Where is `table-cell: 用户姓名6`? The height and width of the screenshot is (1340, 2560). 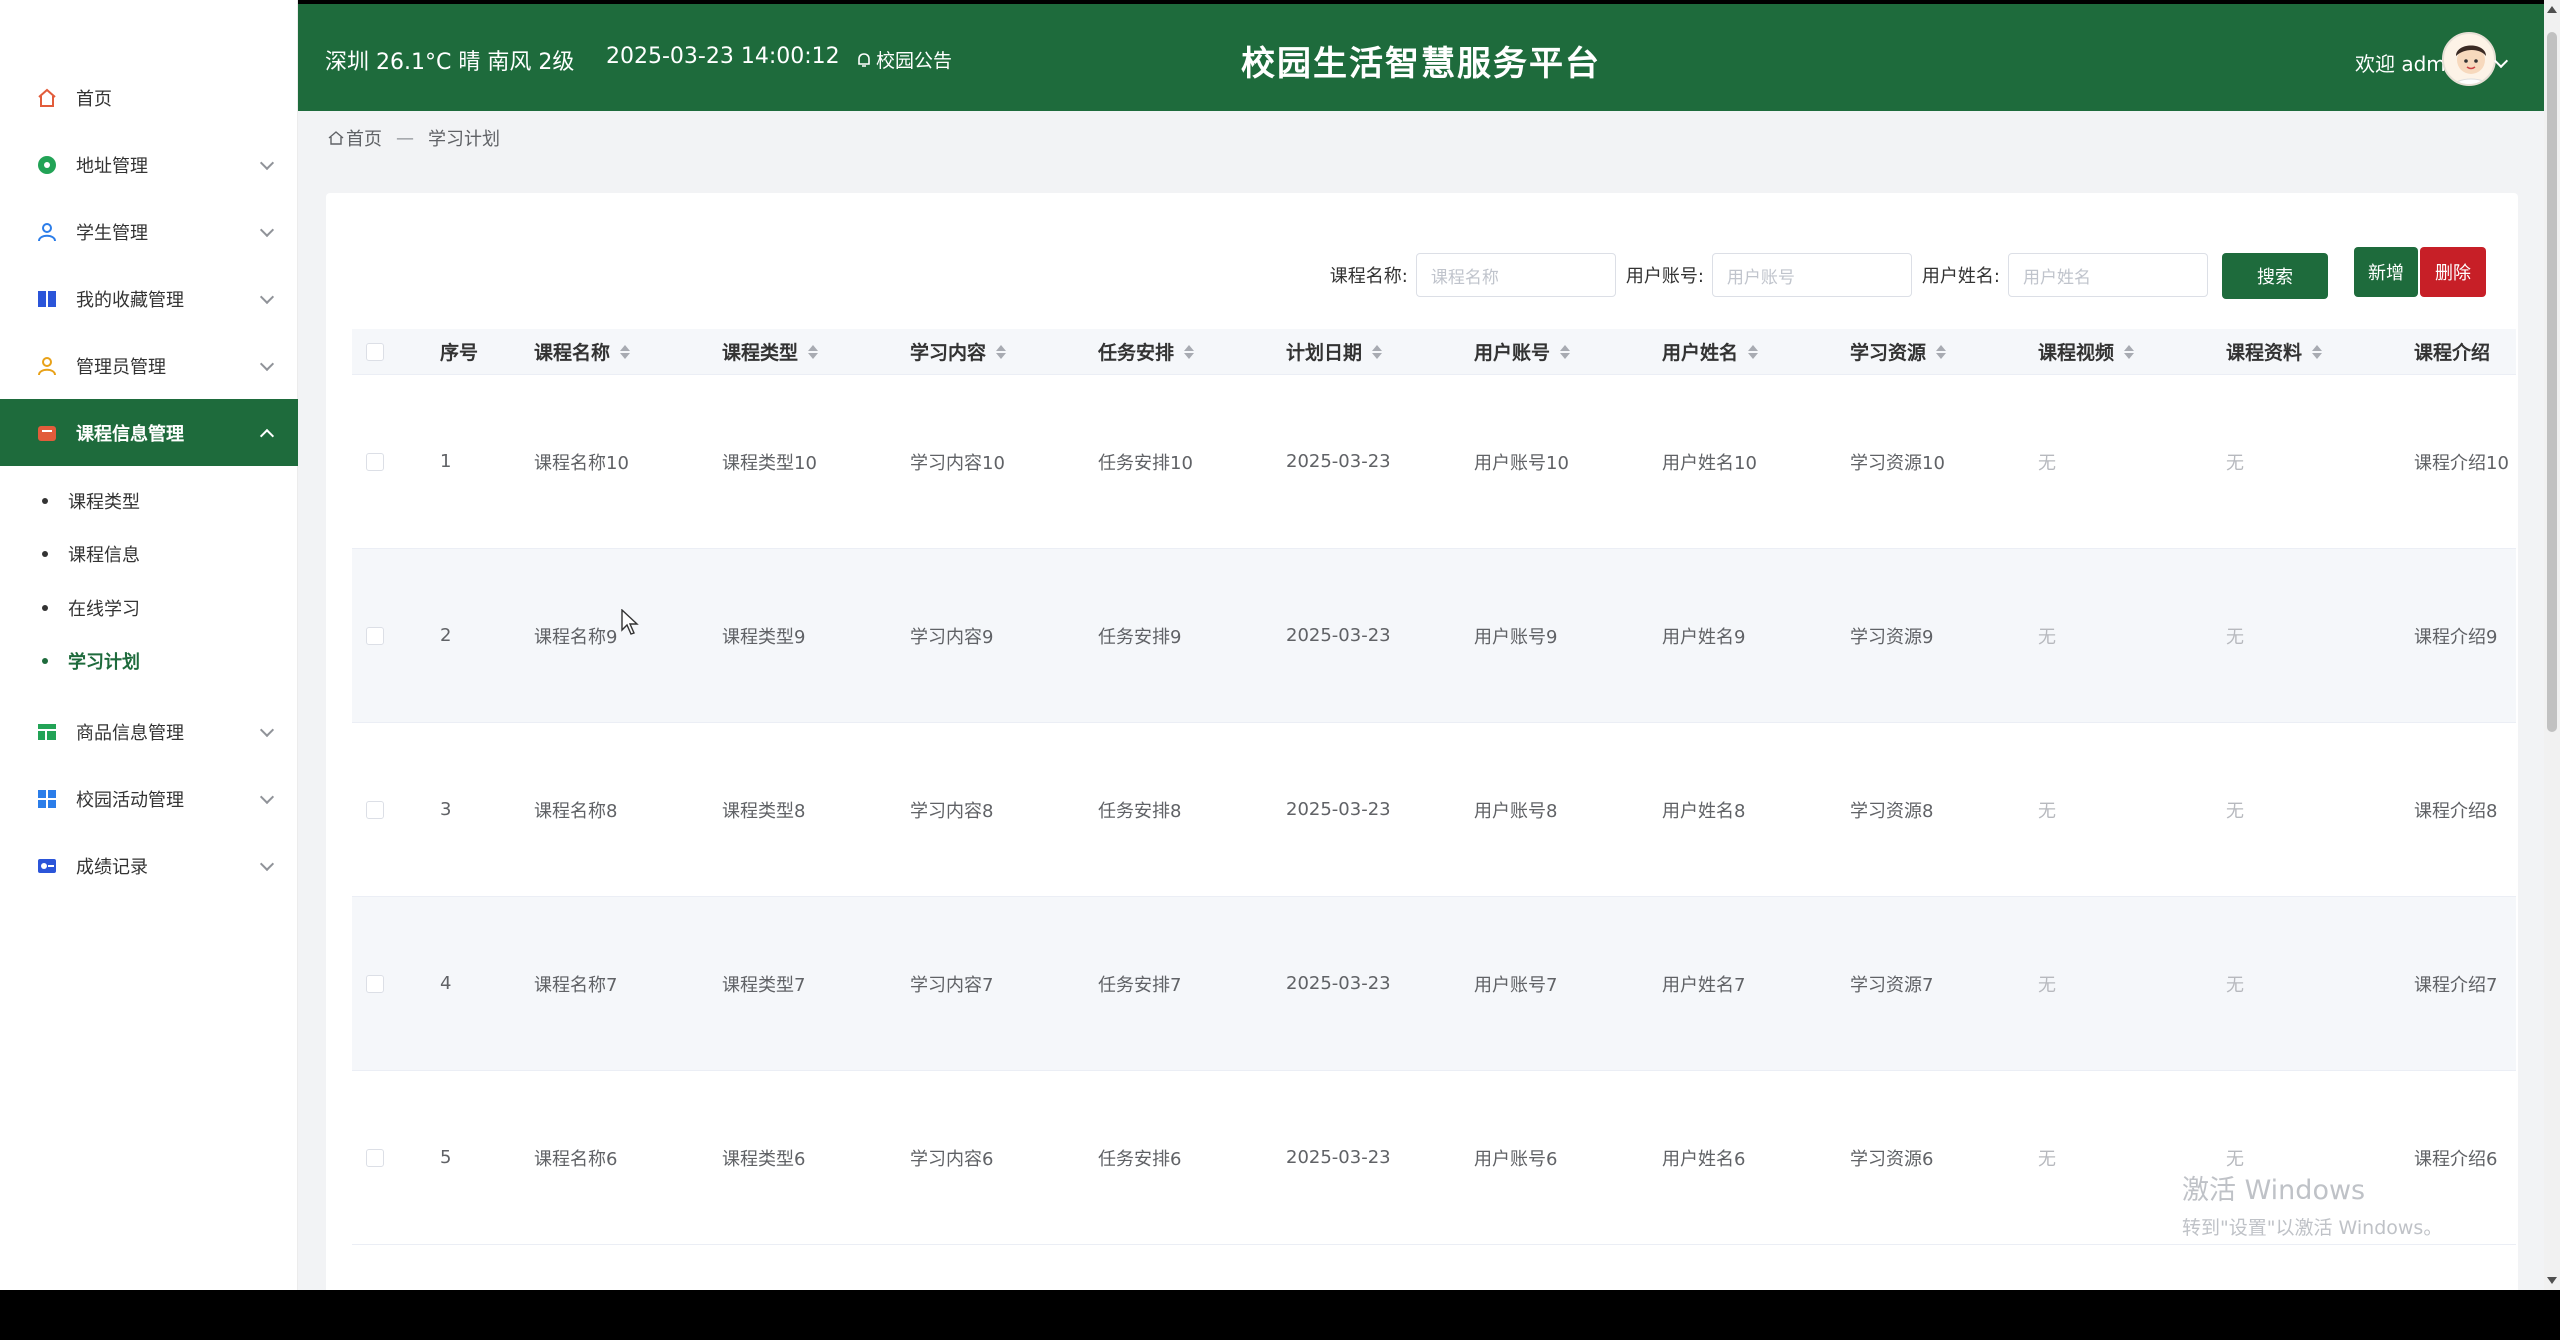
table-cell: 用户姓名6 is located at coordinates (1704, 1159).